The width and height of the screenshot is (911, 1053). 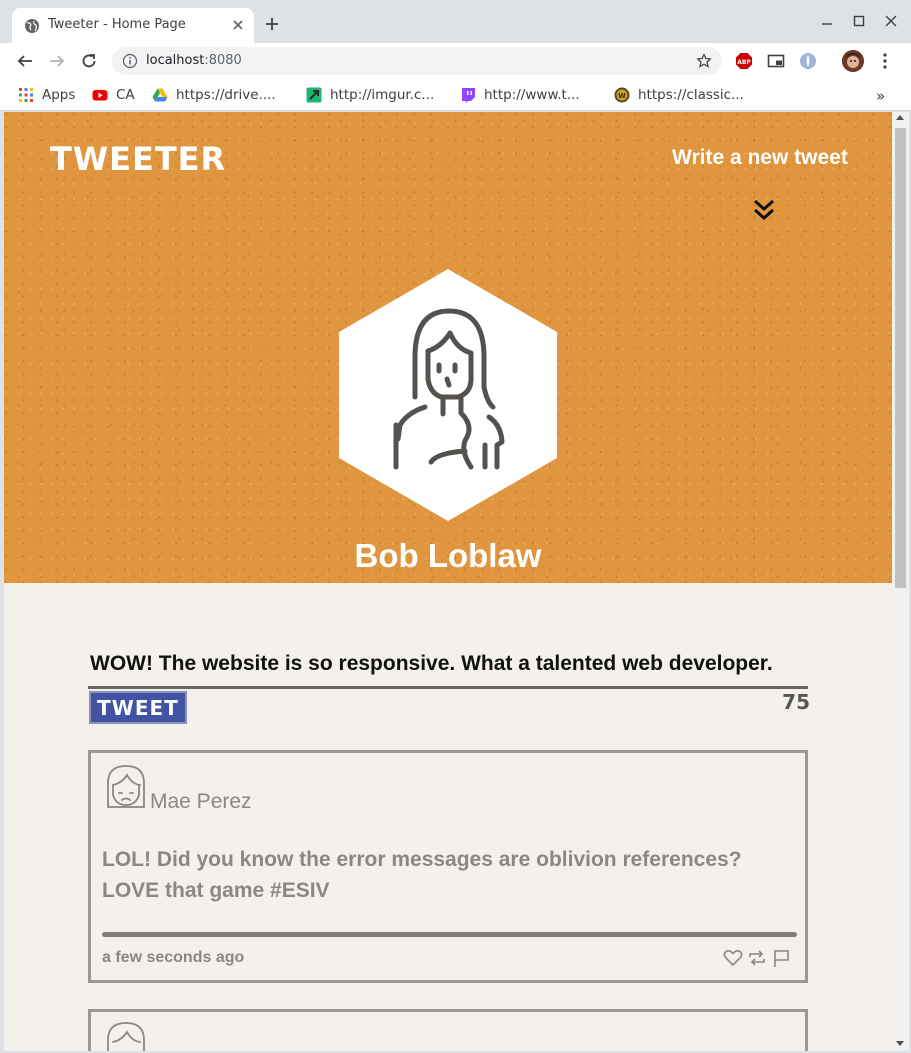 What do you see at coordinates (808, 61) in the screenshot?
I see `extension-icon` at bounding box center [808, 61].